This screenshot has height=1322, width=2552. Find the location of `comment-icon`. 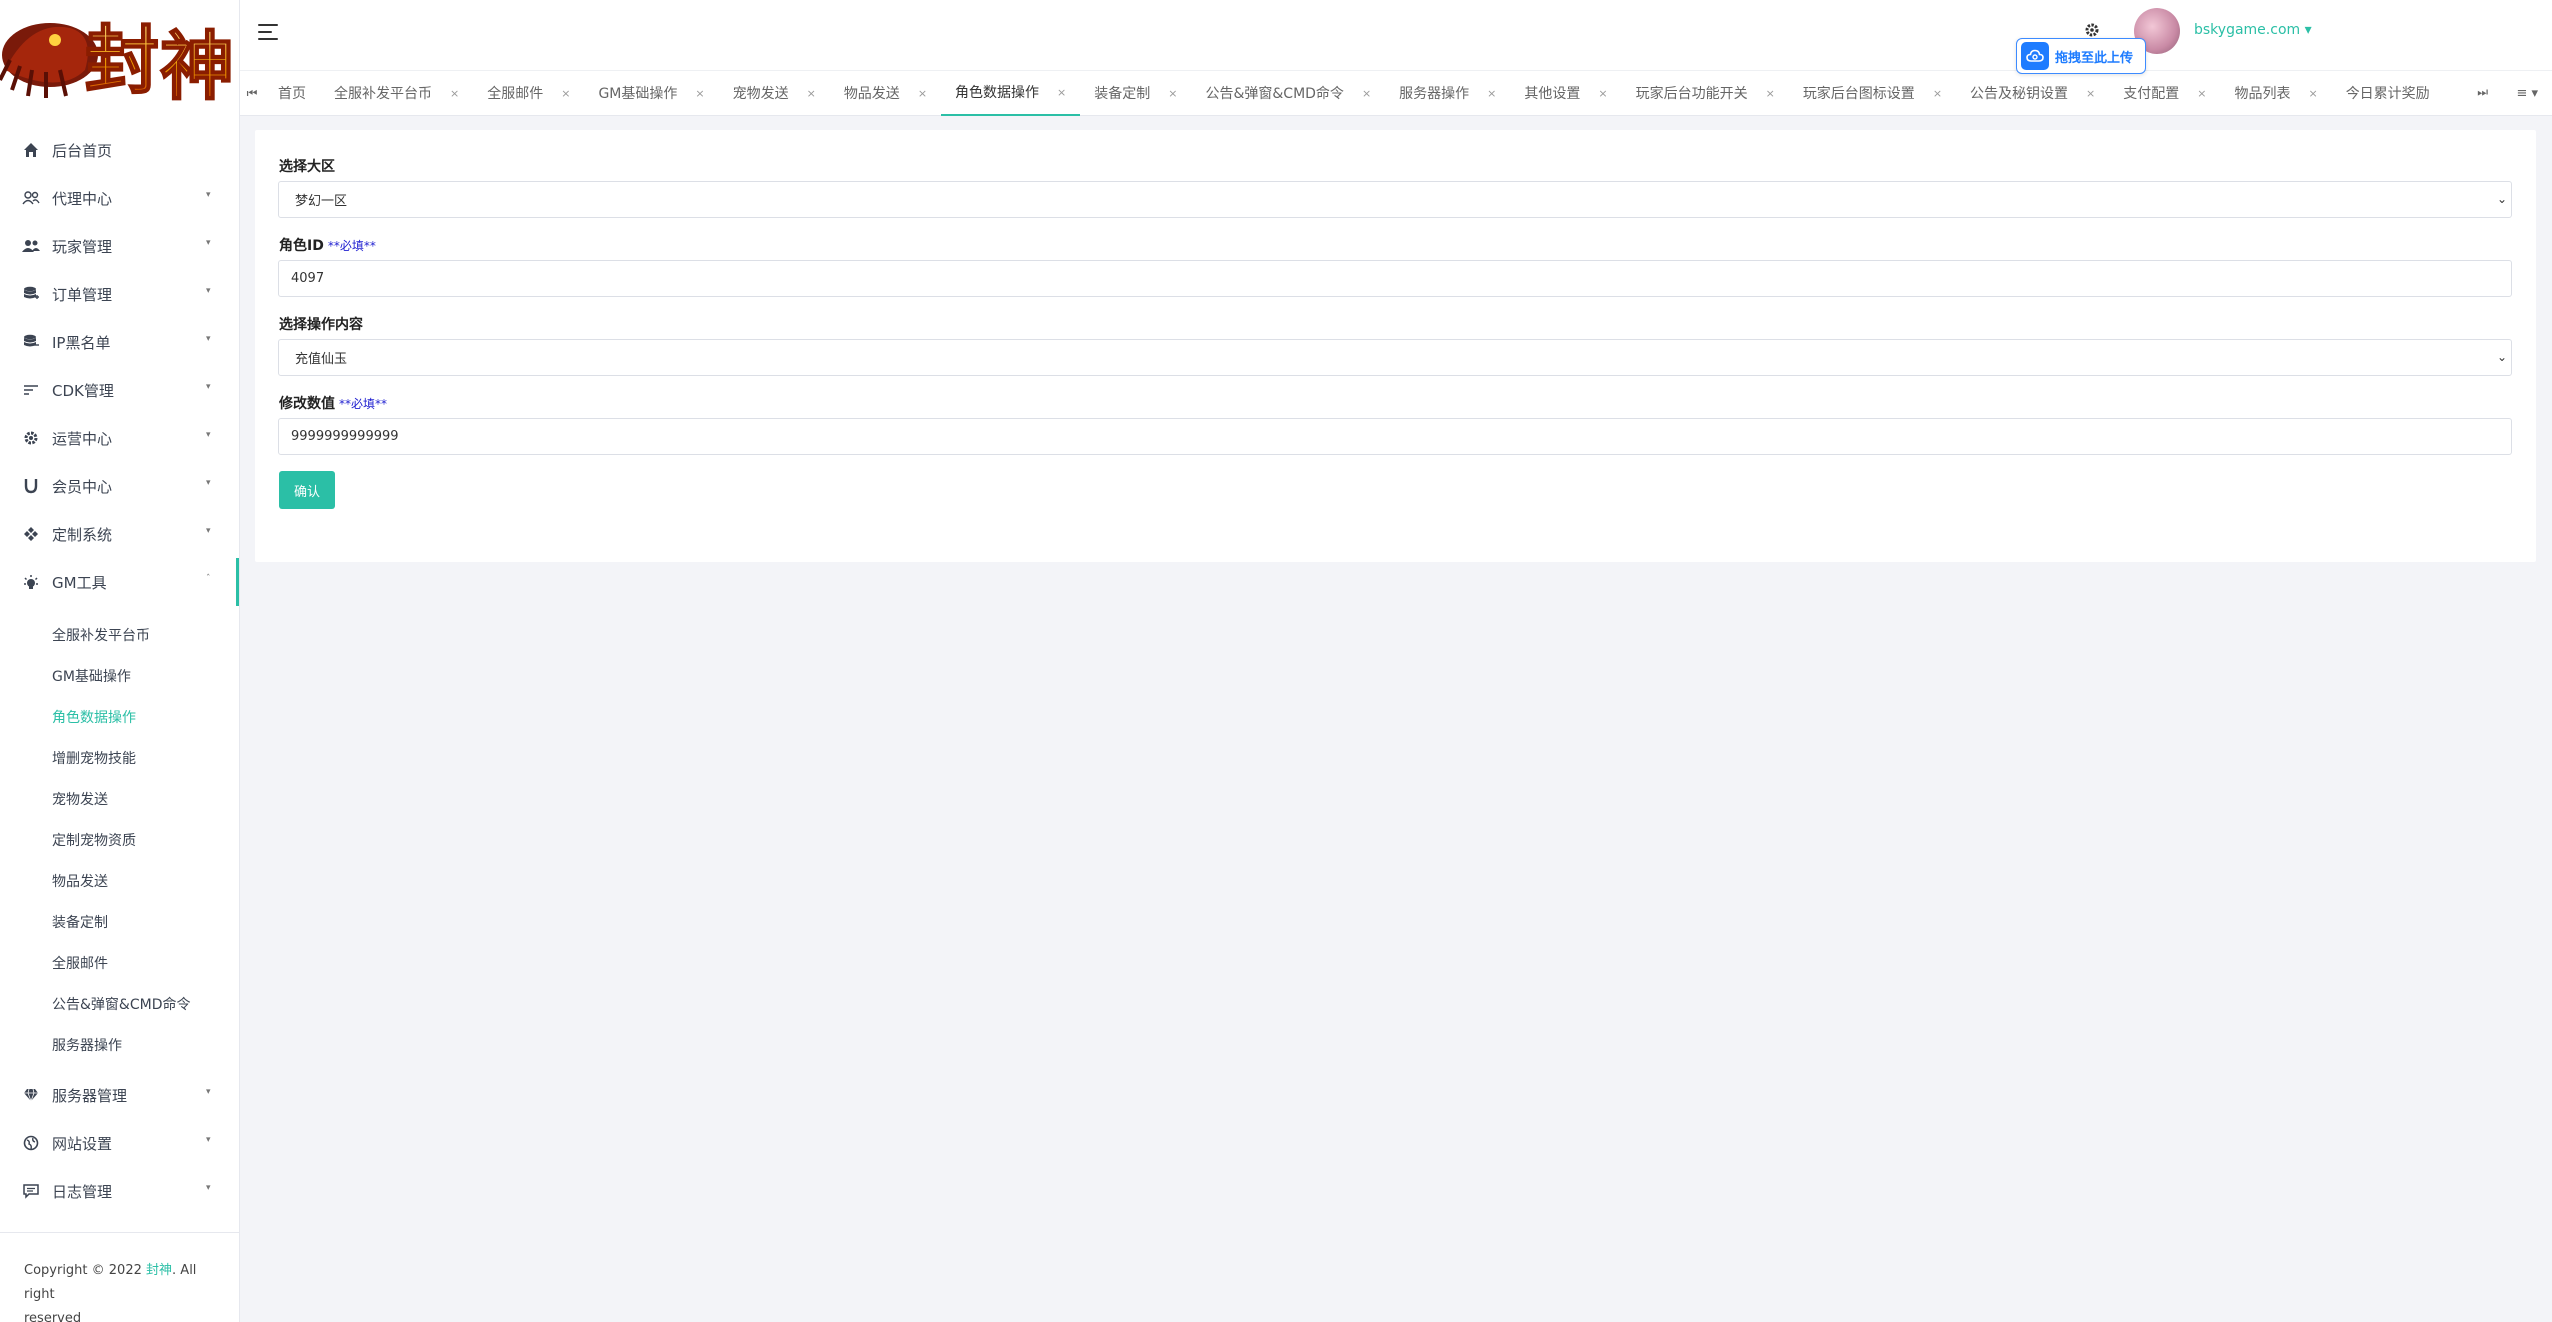

comment-icon is located at coordinates (31, 1191).